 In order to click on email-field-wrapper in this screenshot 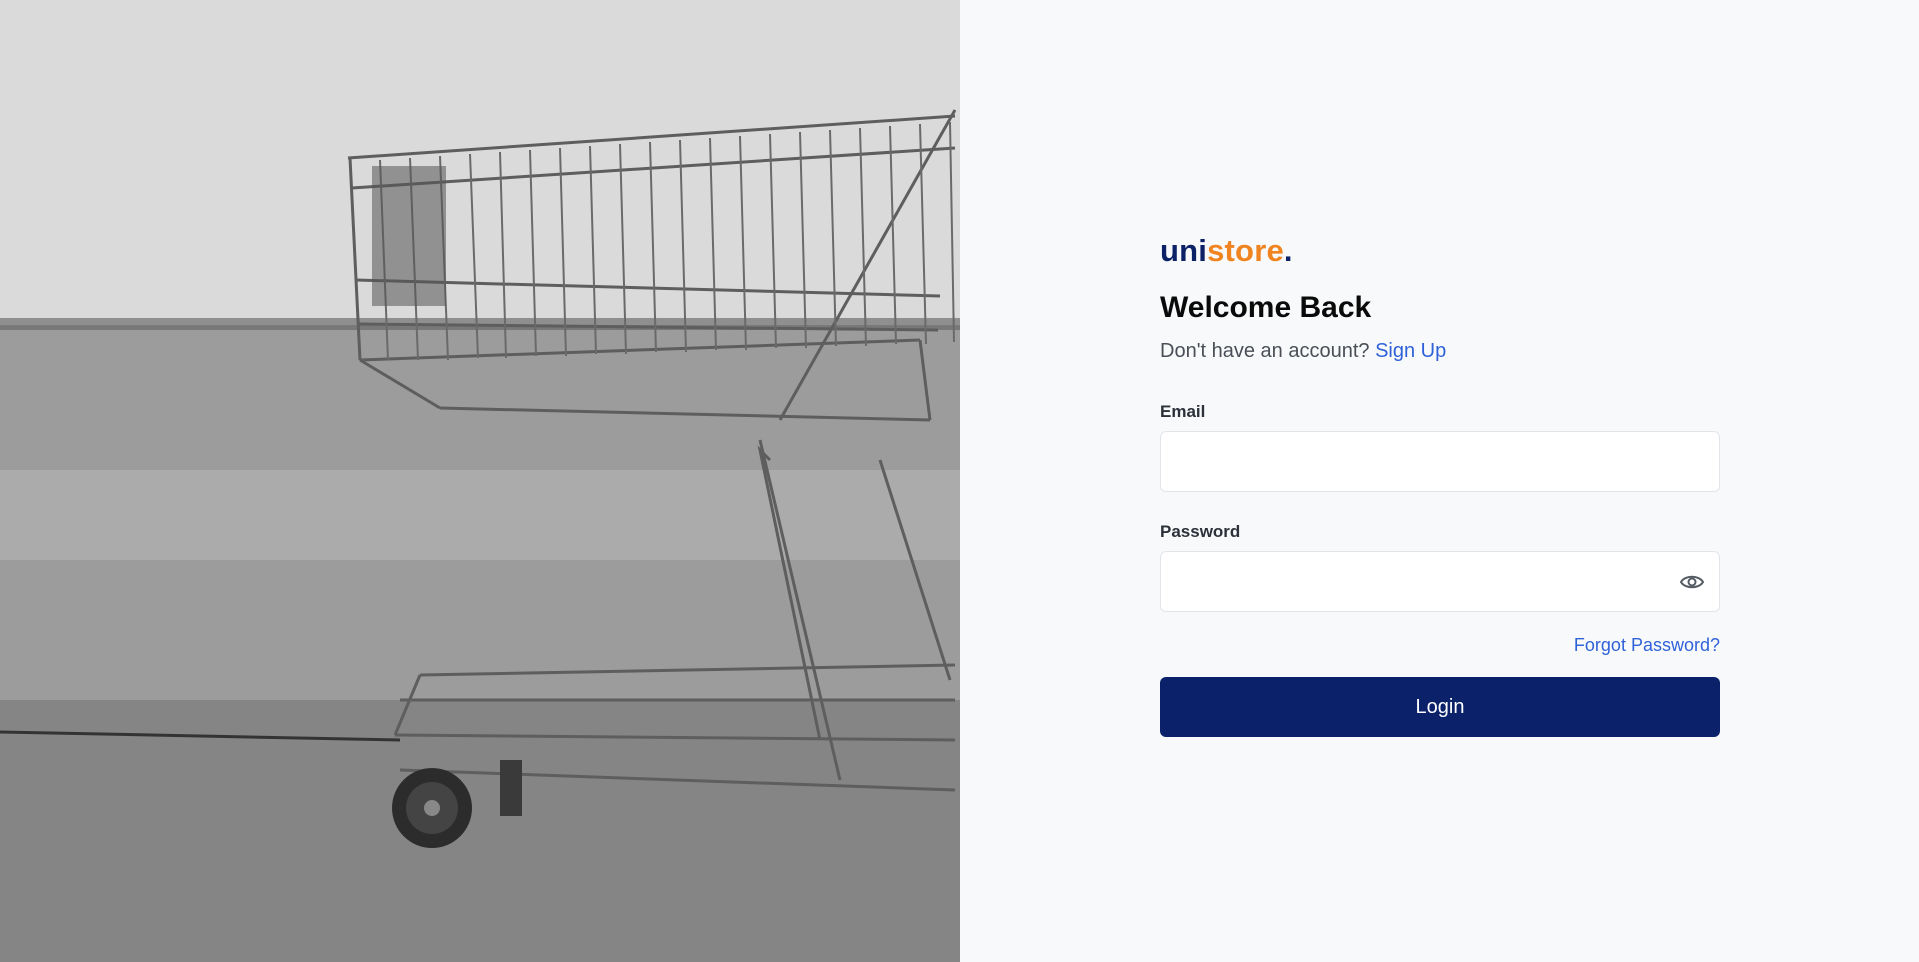, I will do `click(1440, 461)`.